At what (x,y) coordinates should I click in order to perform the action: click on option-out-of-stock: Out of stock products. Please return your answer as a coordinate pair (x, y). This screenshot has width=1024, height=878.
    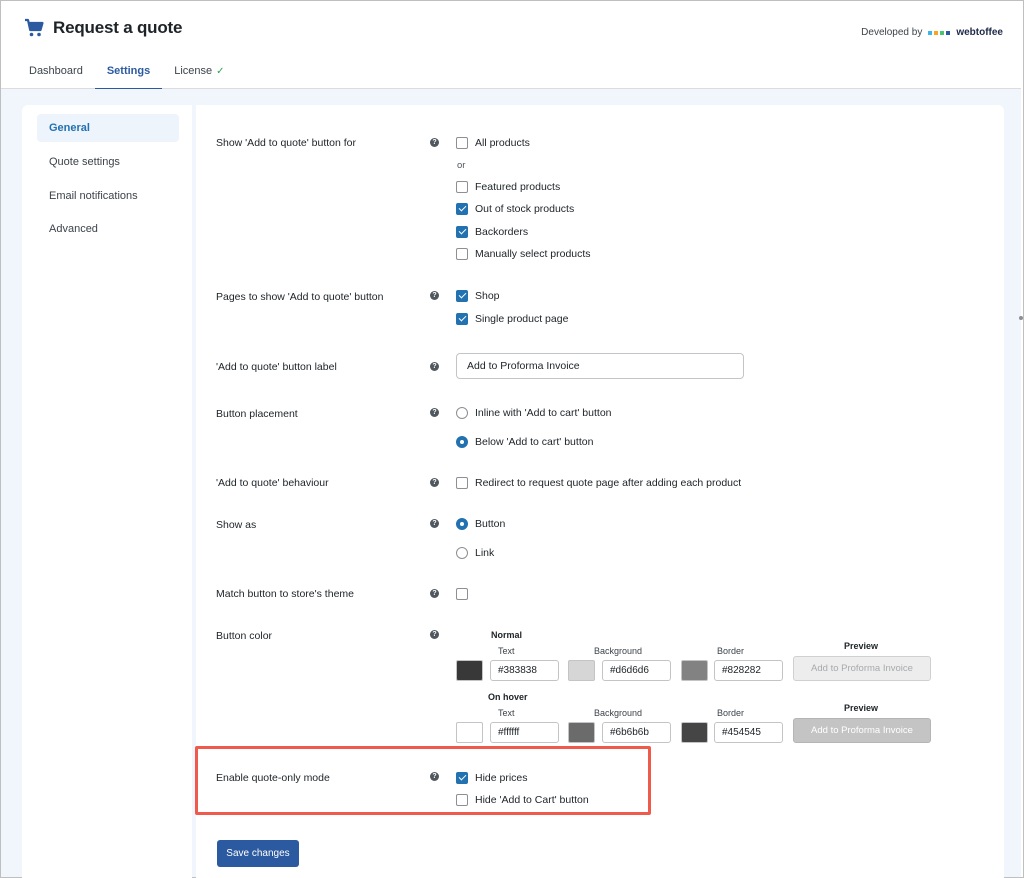
    Looking at the image, I should click on (515, 209).